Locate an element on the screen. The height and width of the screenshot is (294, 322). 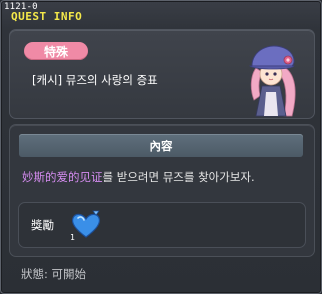
content-section-header: 內容 is located at coordinates (161, 145).